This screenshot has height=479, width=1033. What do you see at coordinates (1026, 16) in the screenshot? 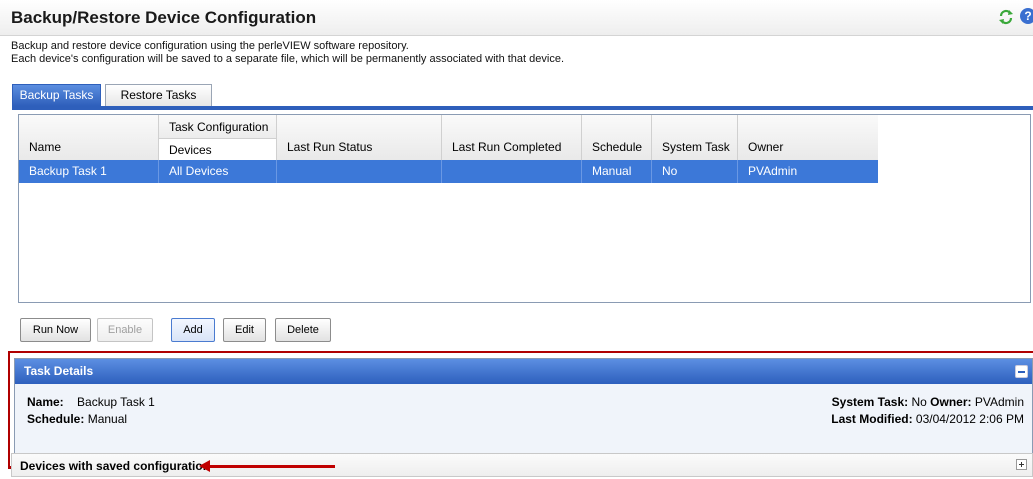
I see `help-icon: ?` at bounding box center [1026, 16].